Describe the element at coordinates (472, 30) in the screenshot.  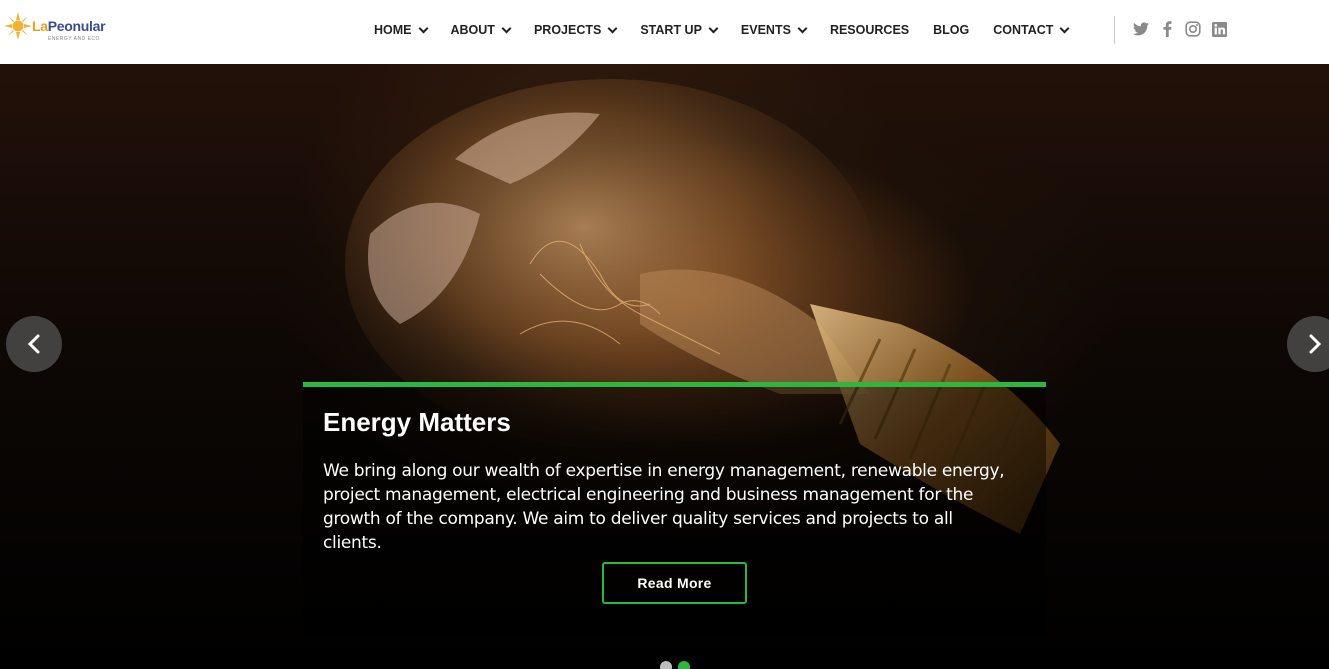
I see `nav-item-label: ABOUT` at that location.